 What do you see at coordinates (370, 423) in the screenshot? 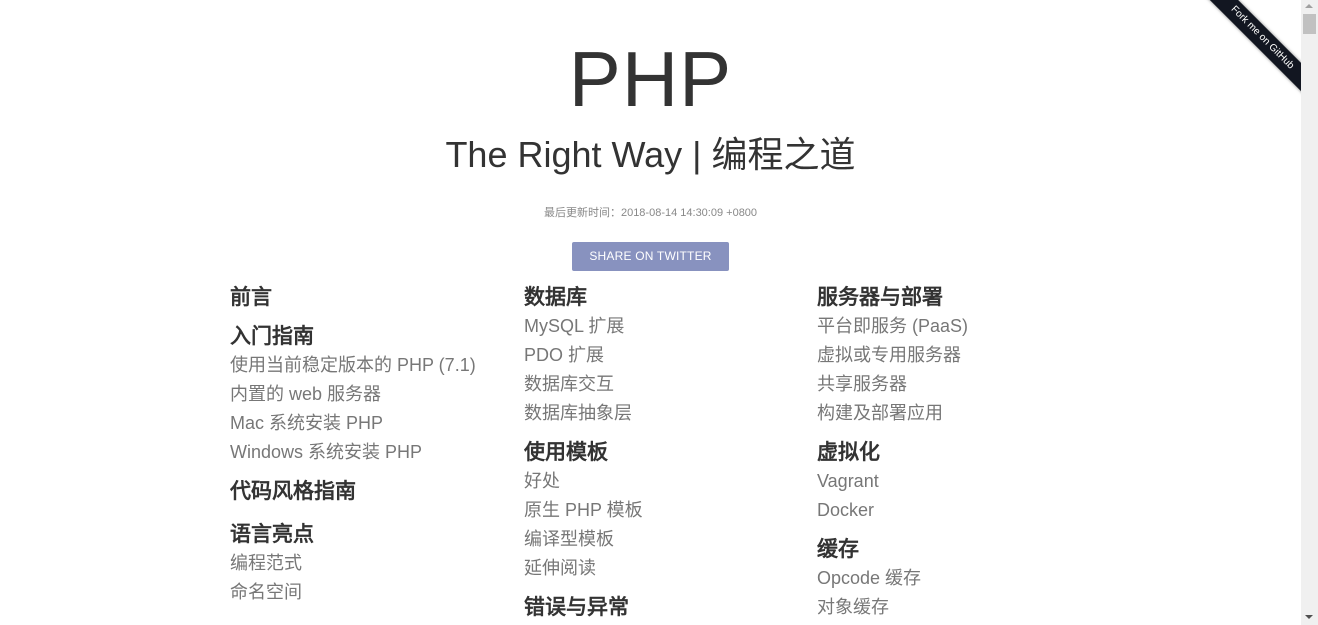
I see `toc-link: Mac 系统安装 PHP` at bounding box center [370, 423].